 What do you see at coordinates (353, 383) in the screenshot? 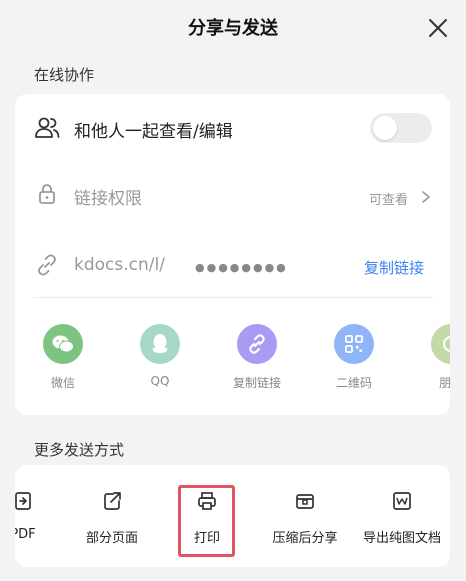
I see `share-label: 二维码` at bounding box center [353, 383].